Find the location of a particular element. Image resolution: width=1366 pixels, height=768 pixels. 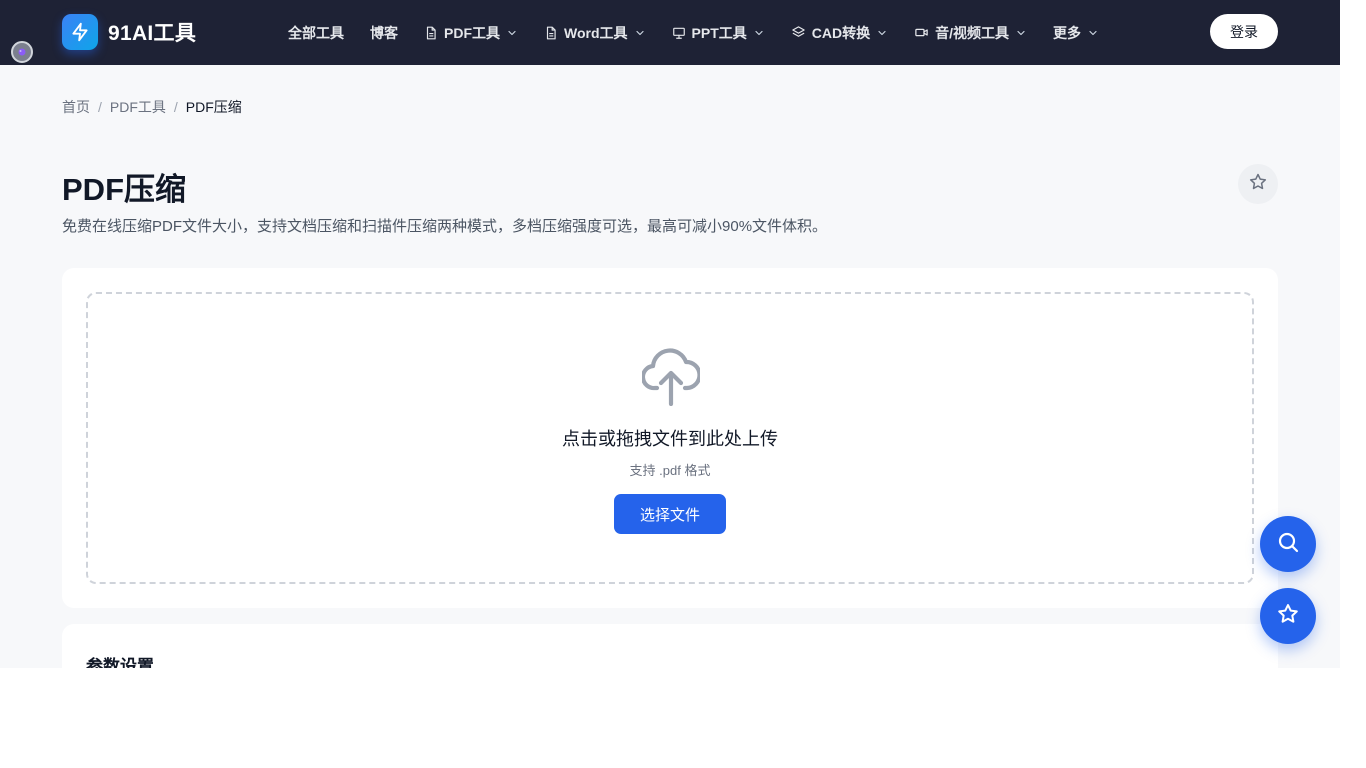

nav-label: CAD转换 is located at coordinates (841, 32).